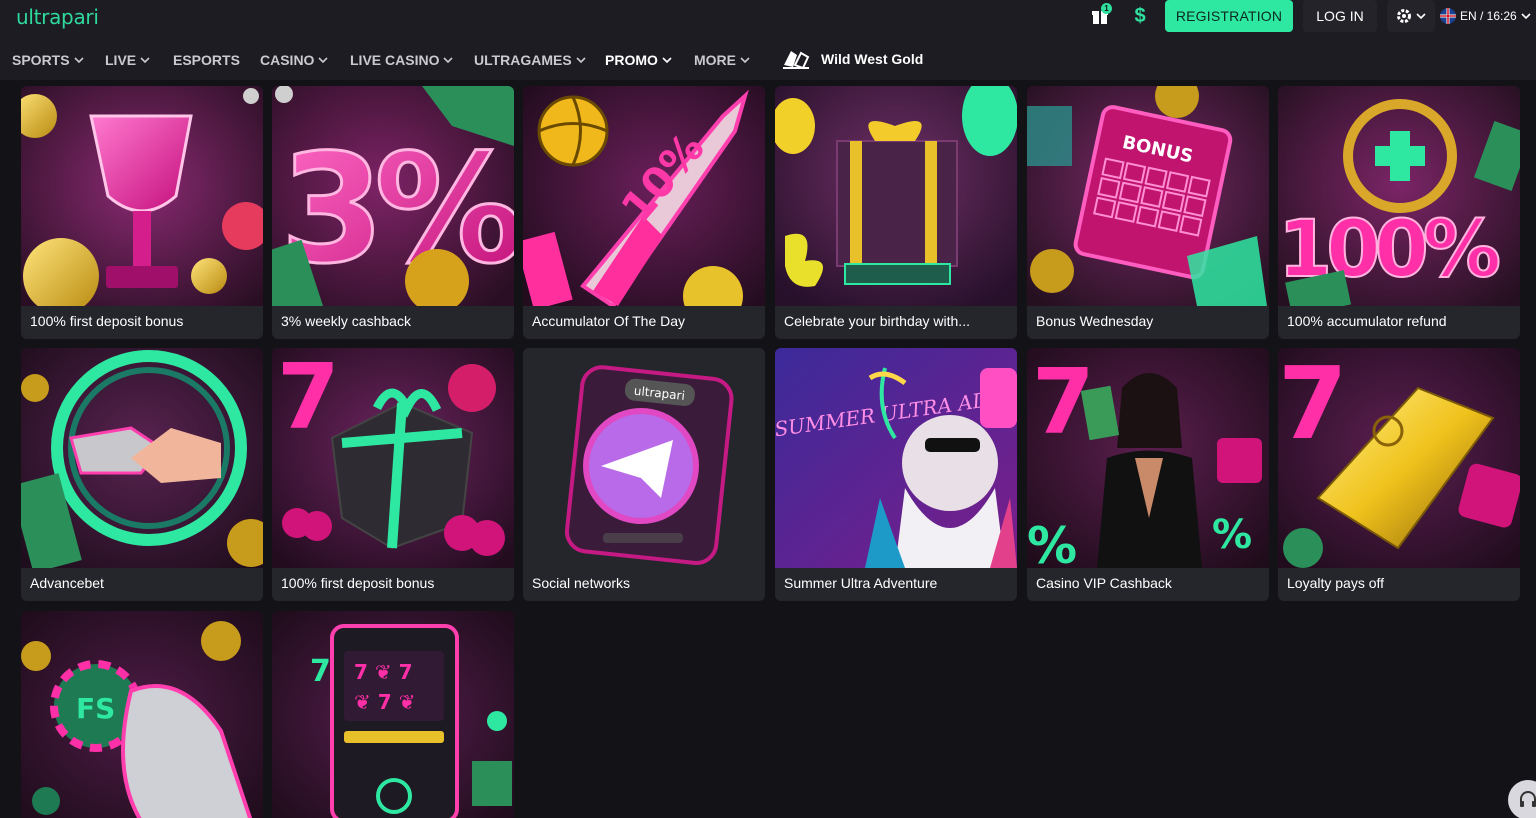  What do you see at coordinates (41, 60) in the screenshot?
I see `nav-label: SPORTS` at bounding box center [41, 60].